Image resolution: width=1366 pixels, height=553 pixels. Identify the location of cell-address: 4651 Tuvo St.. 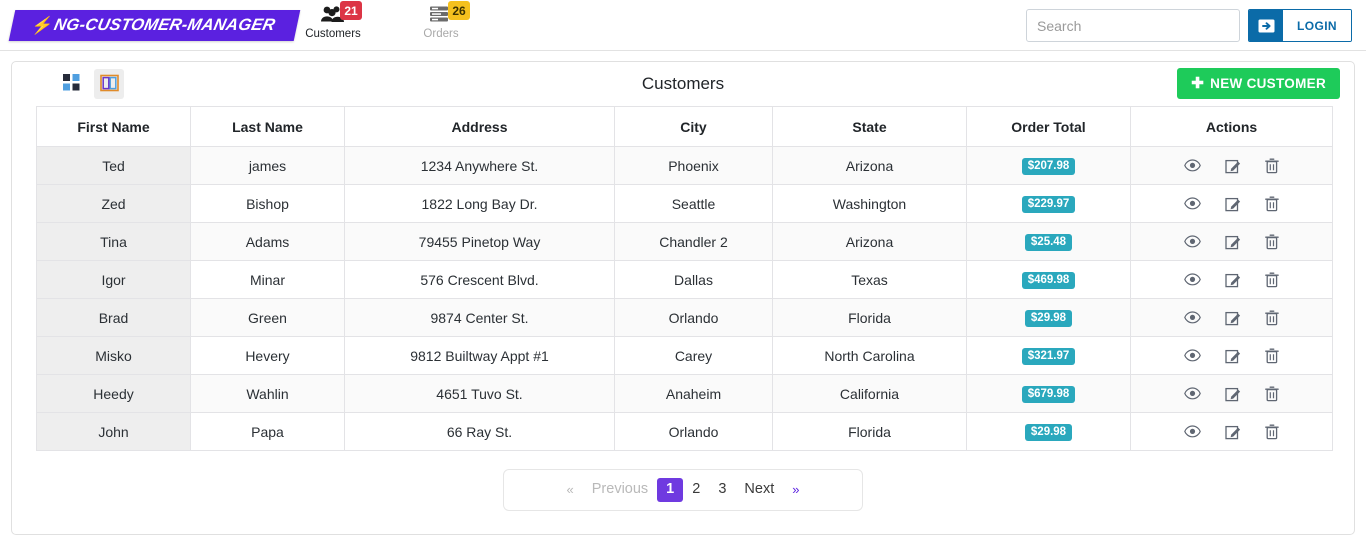
(479, 393).